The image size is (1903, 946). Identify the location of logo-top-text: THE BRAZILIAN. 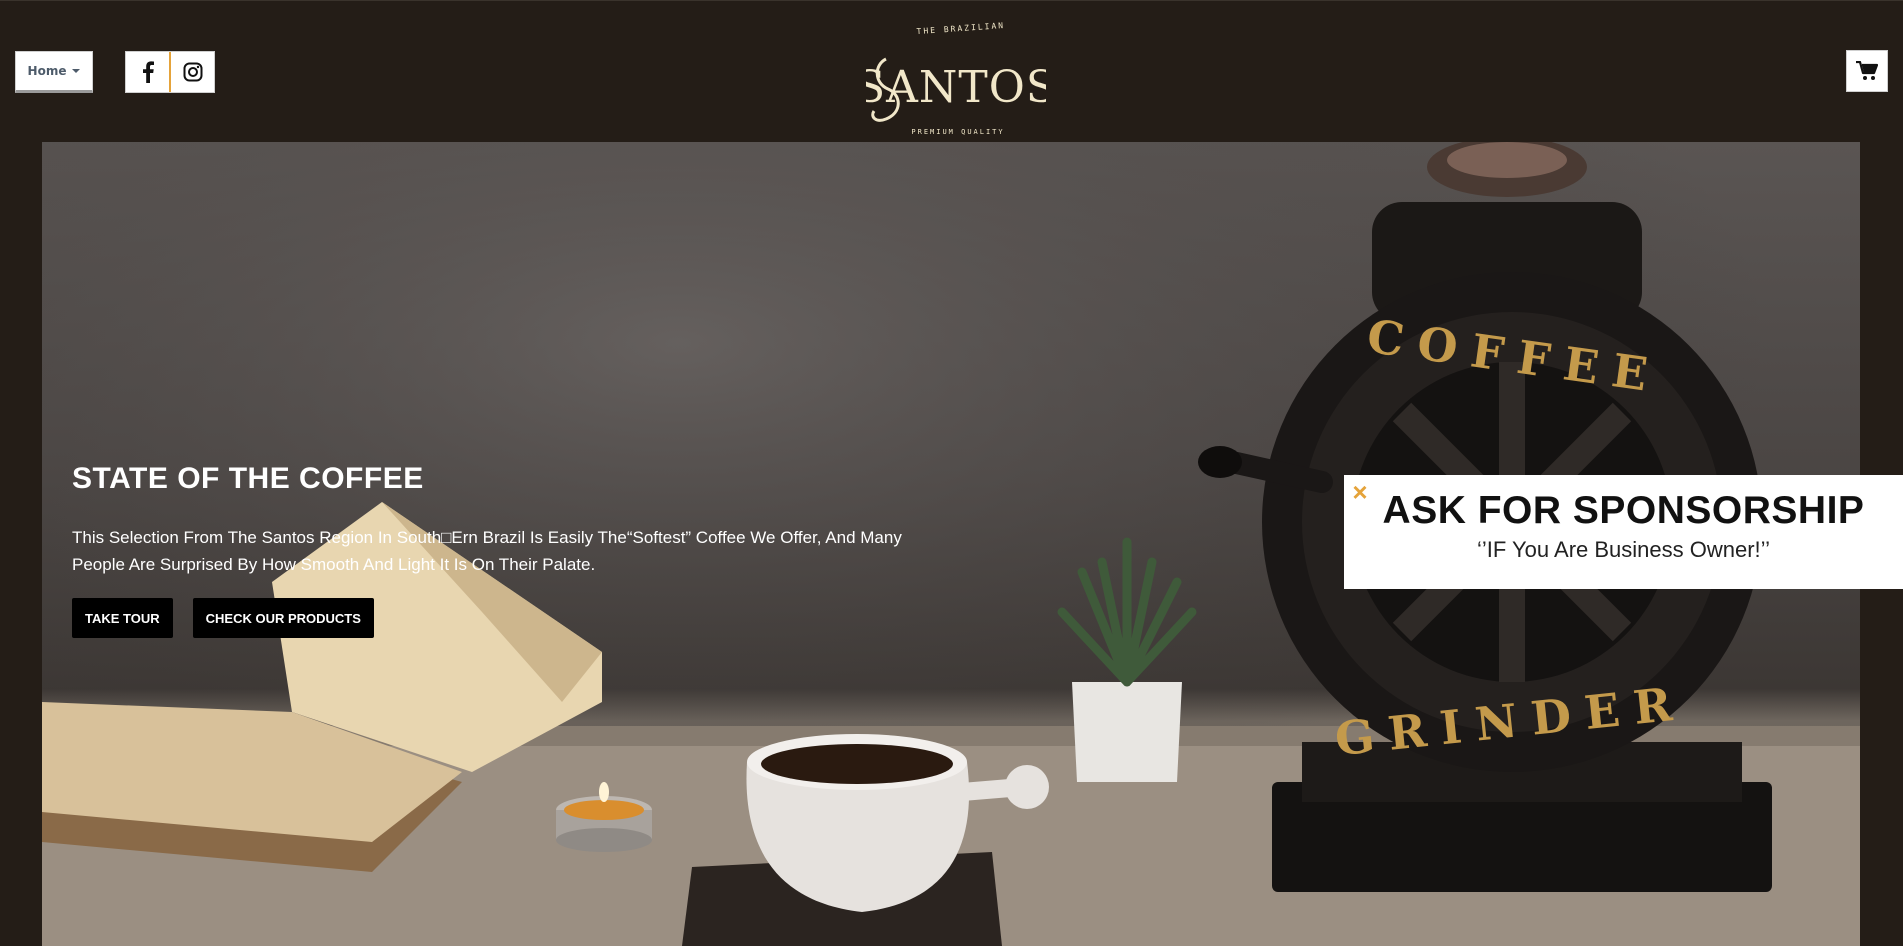
(960, 28).